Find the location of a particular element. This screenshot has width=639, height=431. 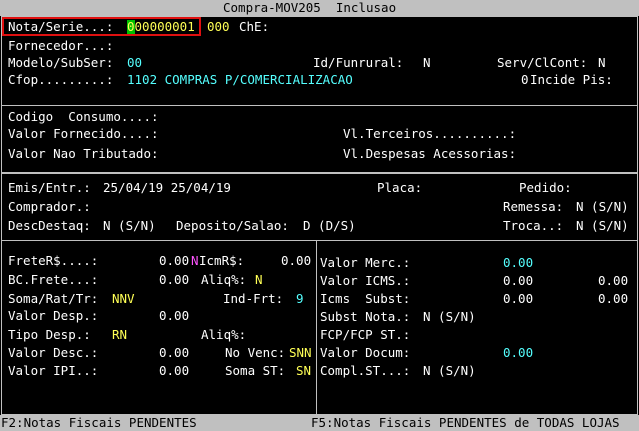

no-venc-label: No Venc: is located at coordinates (255, 352).